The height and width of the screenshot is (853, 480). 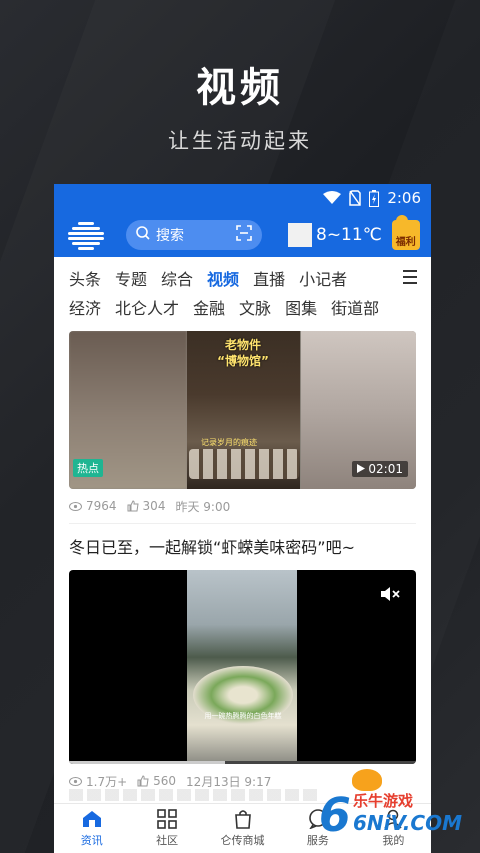 I want to click on tab-video: 视频, so click(x=223, y=278).